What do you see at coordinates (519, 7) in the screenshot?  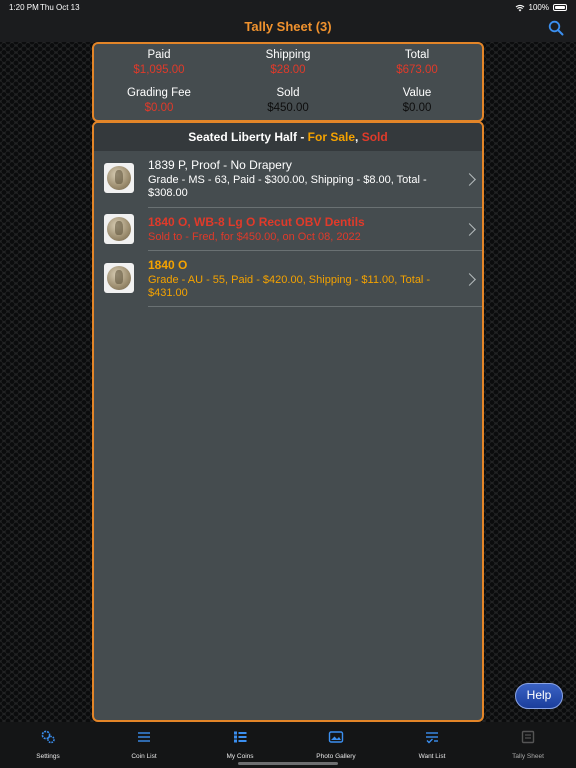 I see `wifi-icon` at bounding box center [519, 7].